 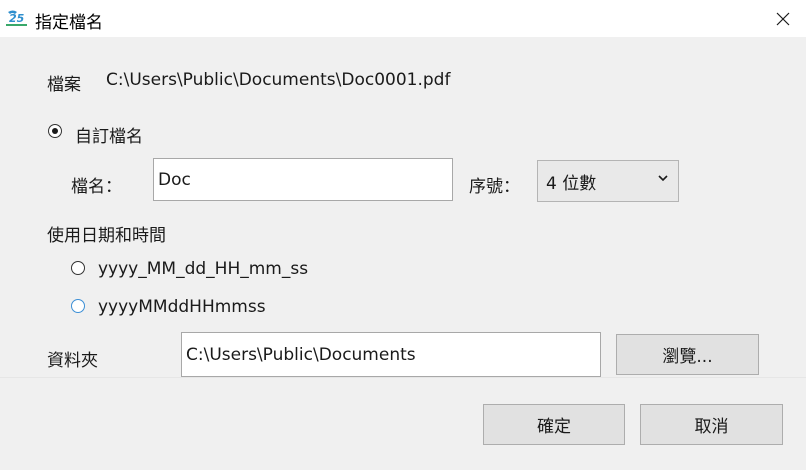 What do you see at coordinates (608, 181) in the screenshot?
I see `serial-digits-select: 4 位數` at bounding box center [608, 181].